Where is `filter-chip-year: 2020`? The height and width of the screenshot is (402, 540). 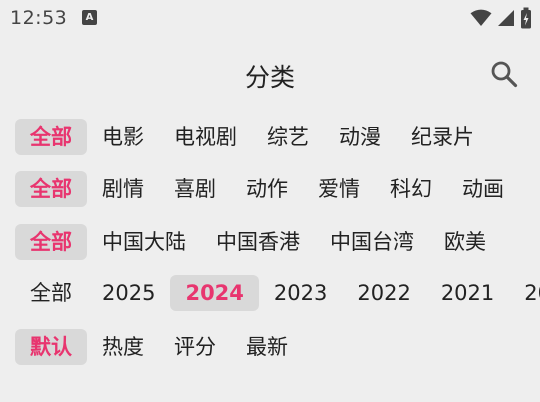 filter-chip-year: 2020 is located at coordinates (524, 293).